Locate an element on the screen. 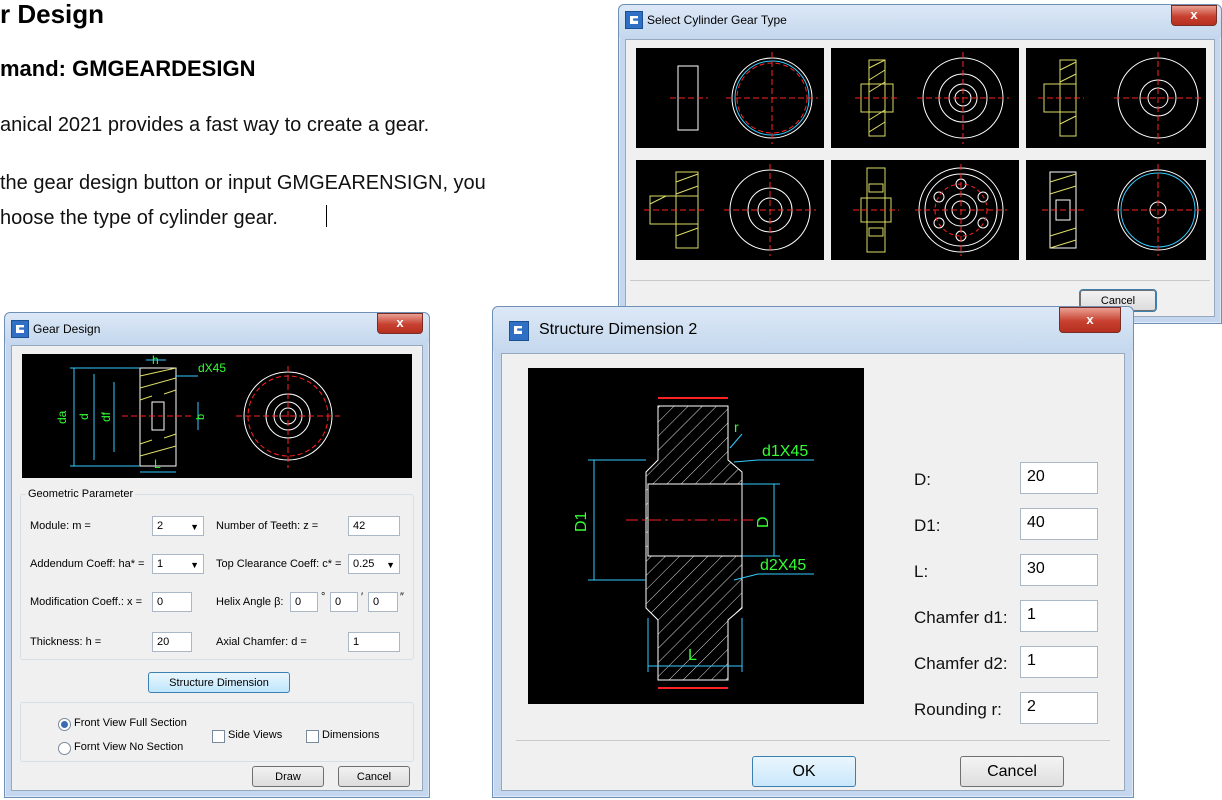 The width and height of the screenshot is (1222, 800). gear-preview-drawing: h dX45 da d df b L is located at coordinates (217, 415).